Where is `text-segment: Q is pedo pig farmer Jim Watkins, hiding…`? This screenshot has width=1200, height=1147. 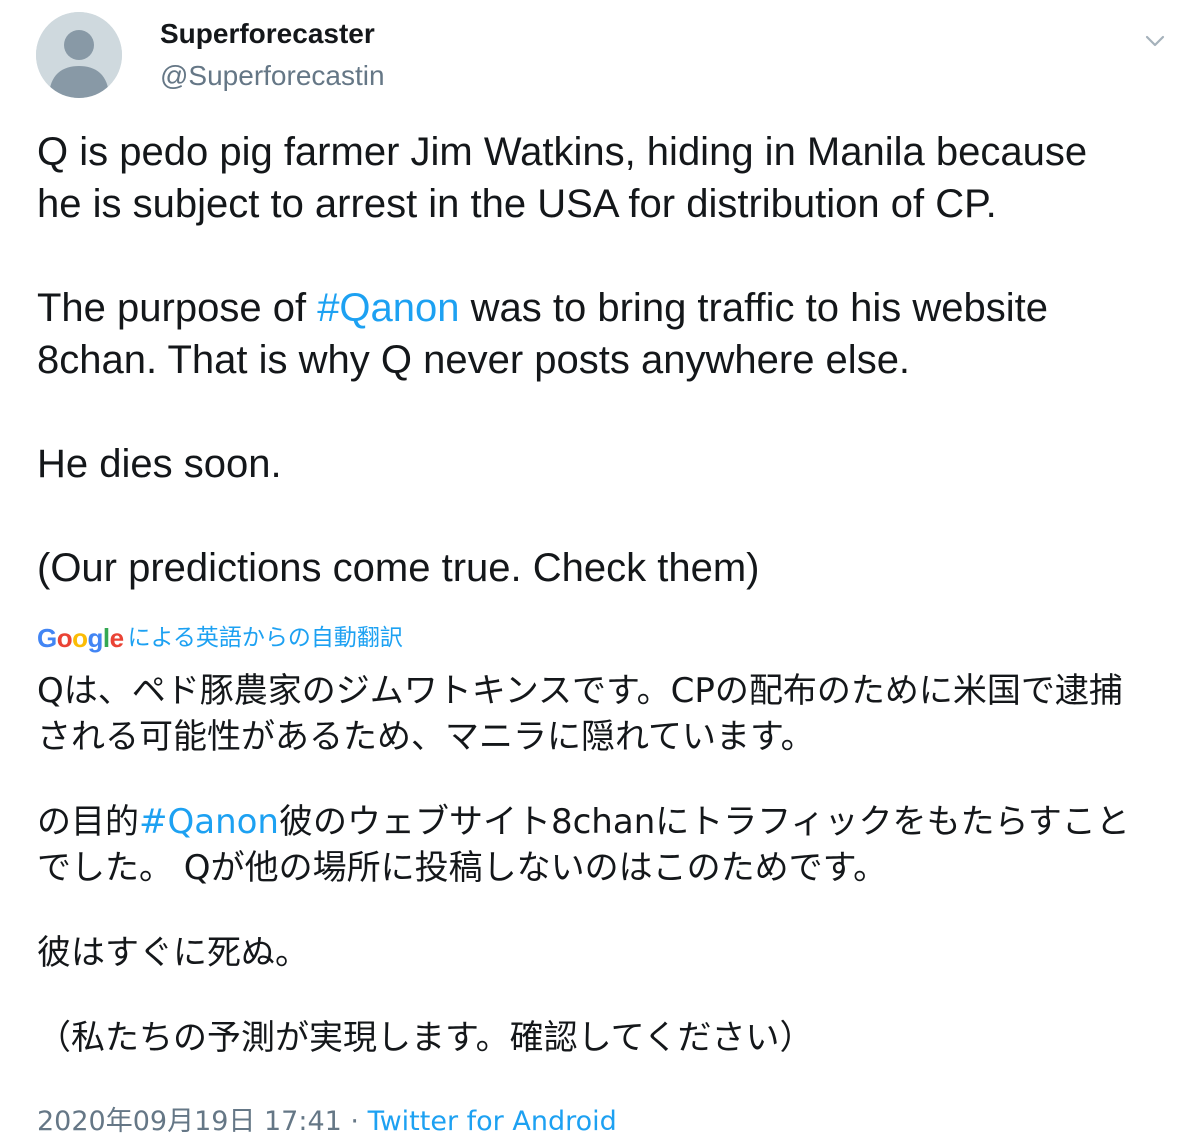
text-segment: Q is pedo pig farmer Jim Watkins, hiding… is located at coordinates (562, 178).